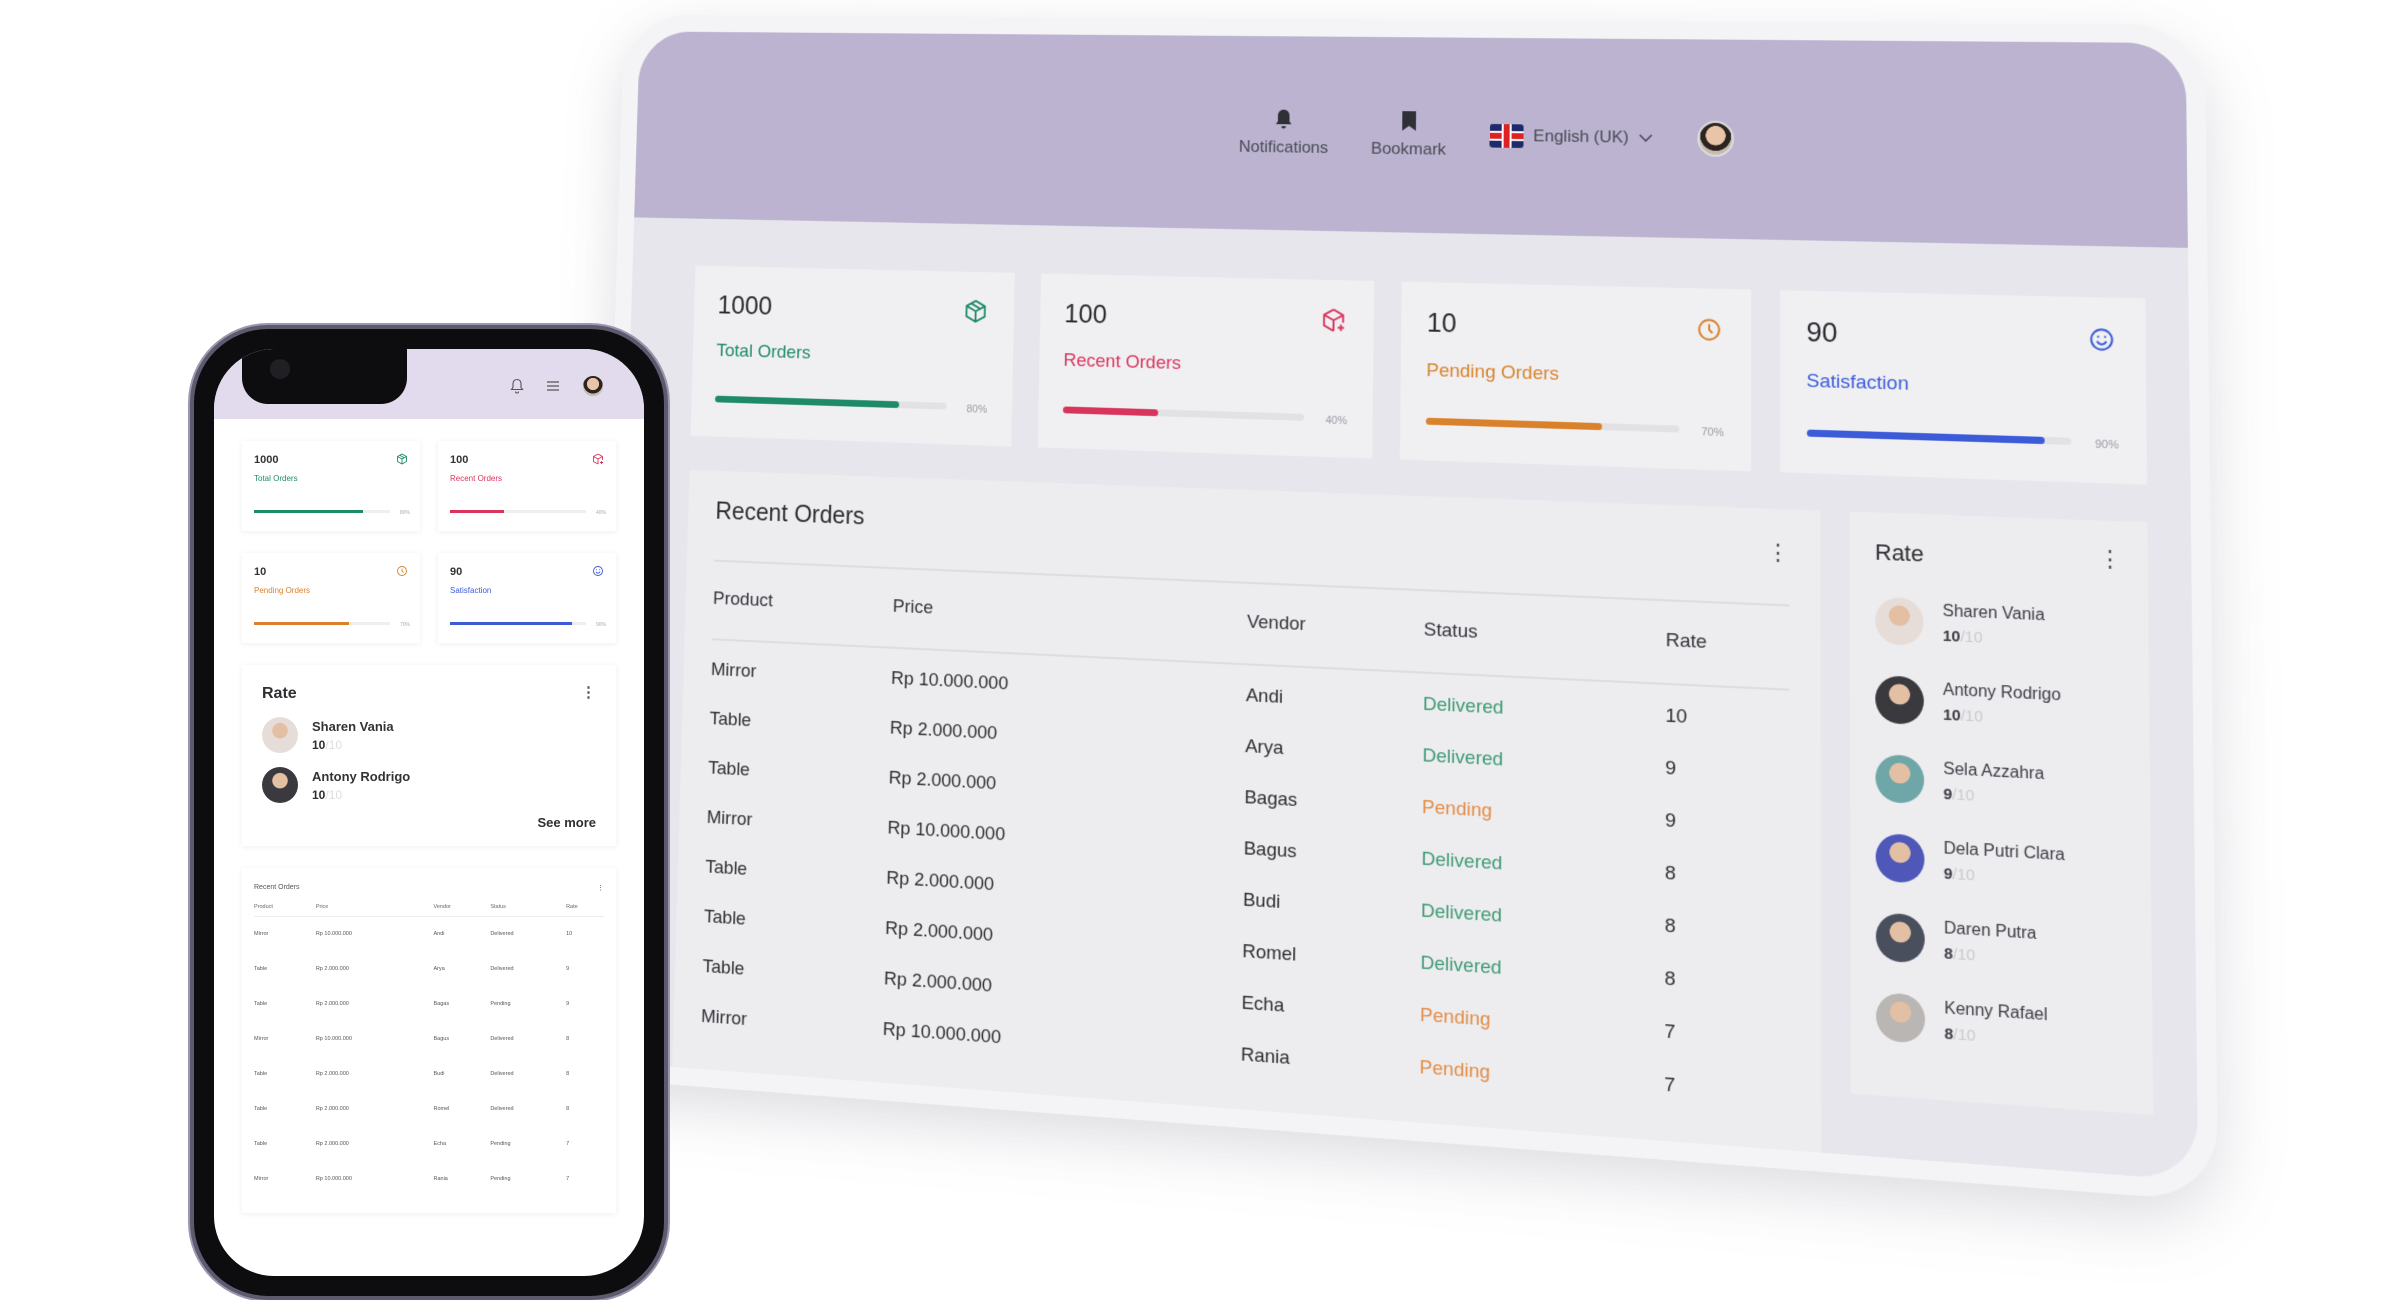 Image resolution: width=2400 pixels, height=1300 pixels. What do you see at coordinates (2004, 851) in the screenshot?
I see `person-name: Dela Putri Clara` at bounding box center [2004, 851].